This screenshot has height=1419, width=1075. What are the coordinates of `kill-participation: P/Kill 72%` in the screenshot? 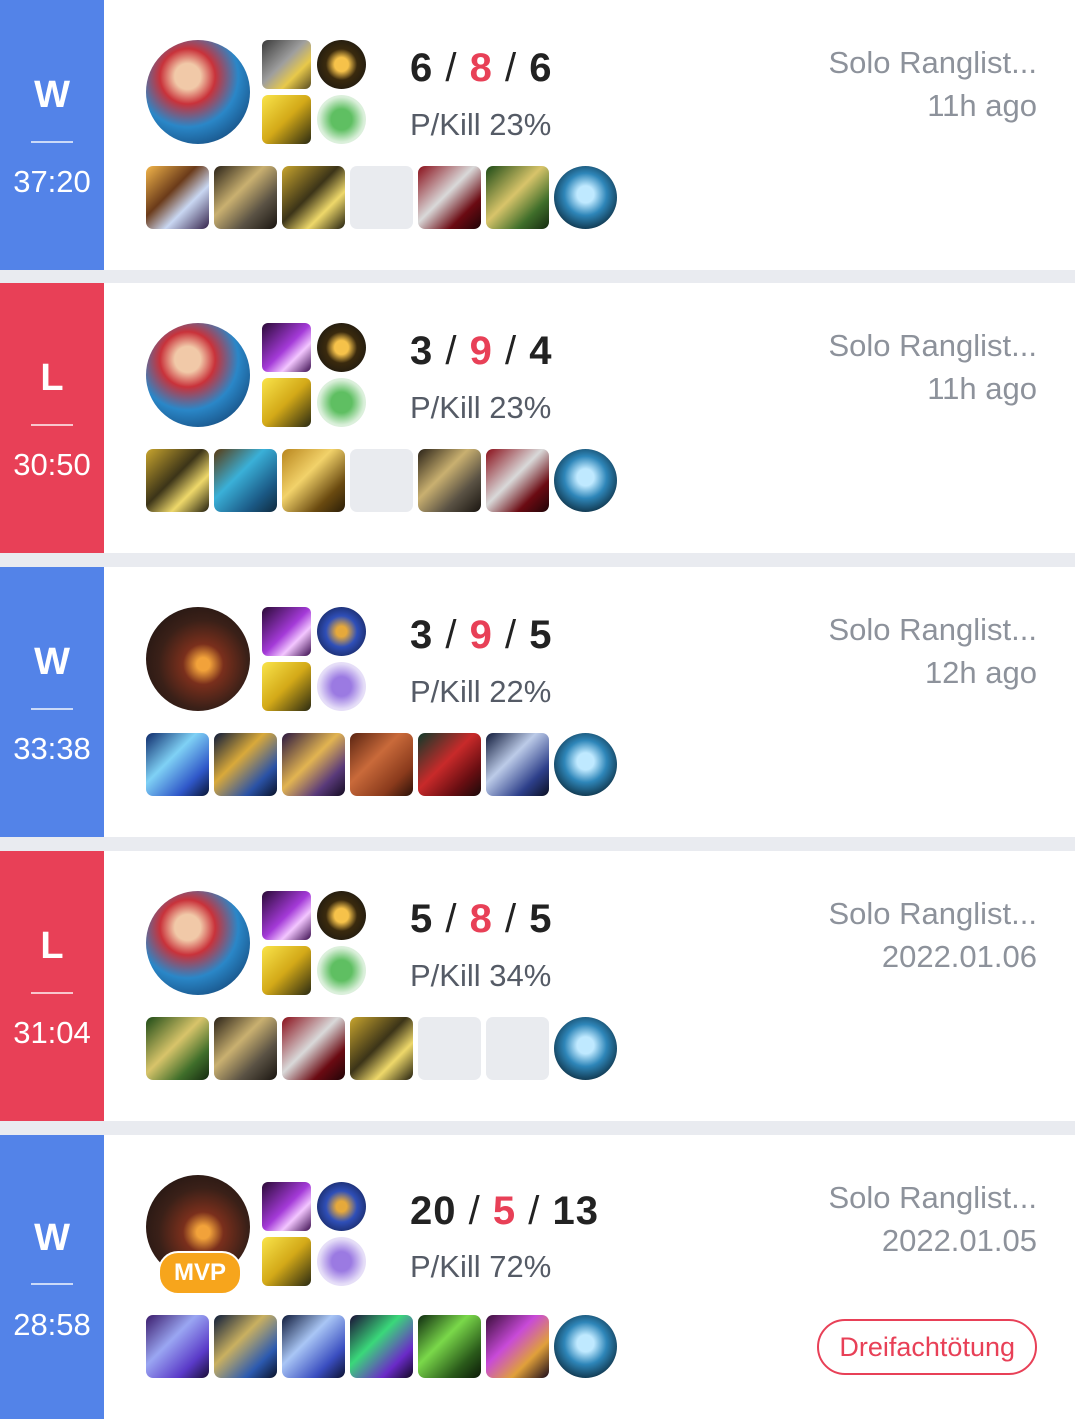 It's located at (481, 1266).